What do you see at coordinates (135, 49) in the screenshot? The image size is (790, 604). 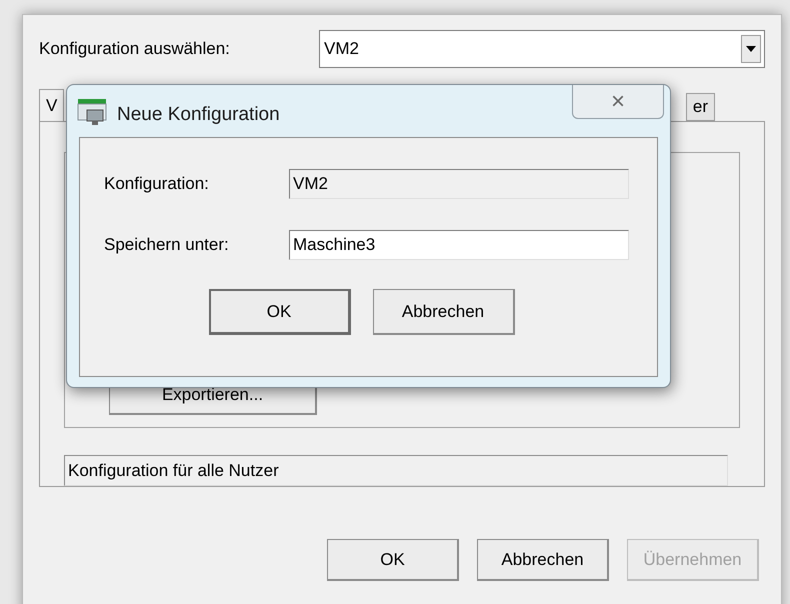 I see `config-label: Konfiguration auswählen:` at bounding box center [135, 49].